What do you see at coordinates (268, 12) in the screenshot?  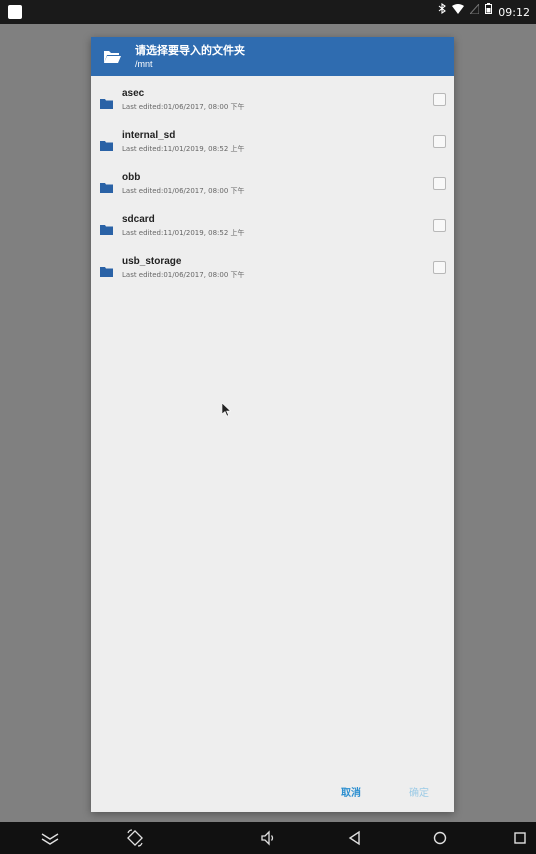 I see `status-bar: 09:12` at bounding box center [268, 12].